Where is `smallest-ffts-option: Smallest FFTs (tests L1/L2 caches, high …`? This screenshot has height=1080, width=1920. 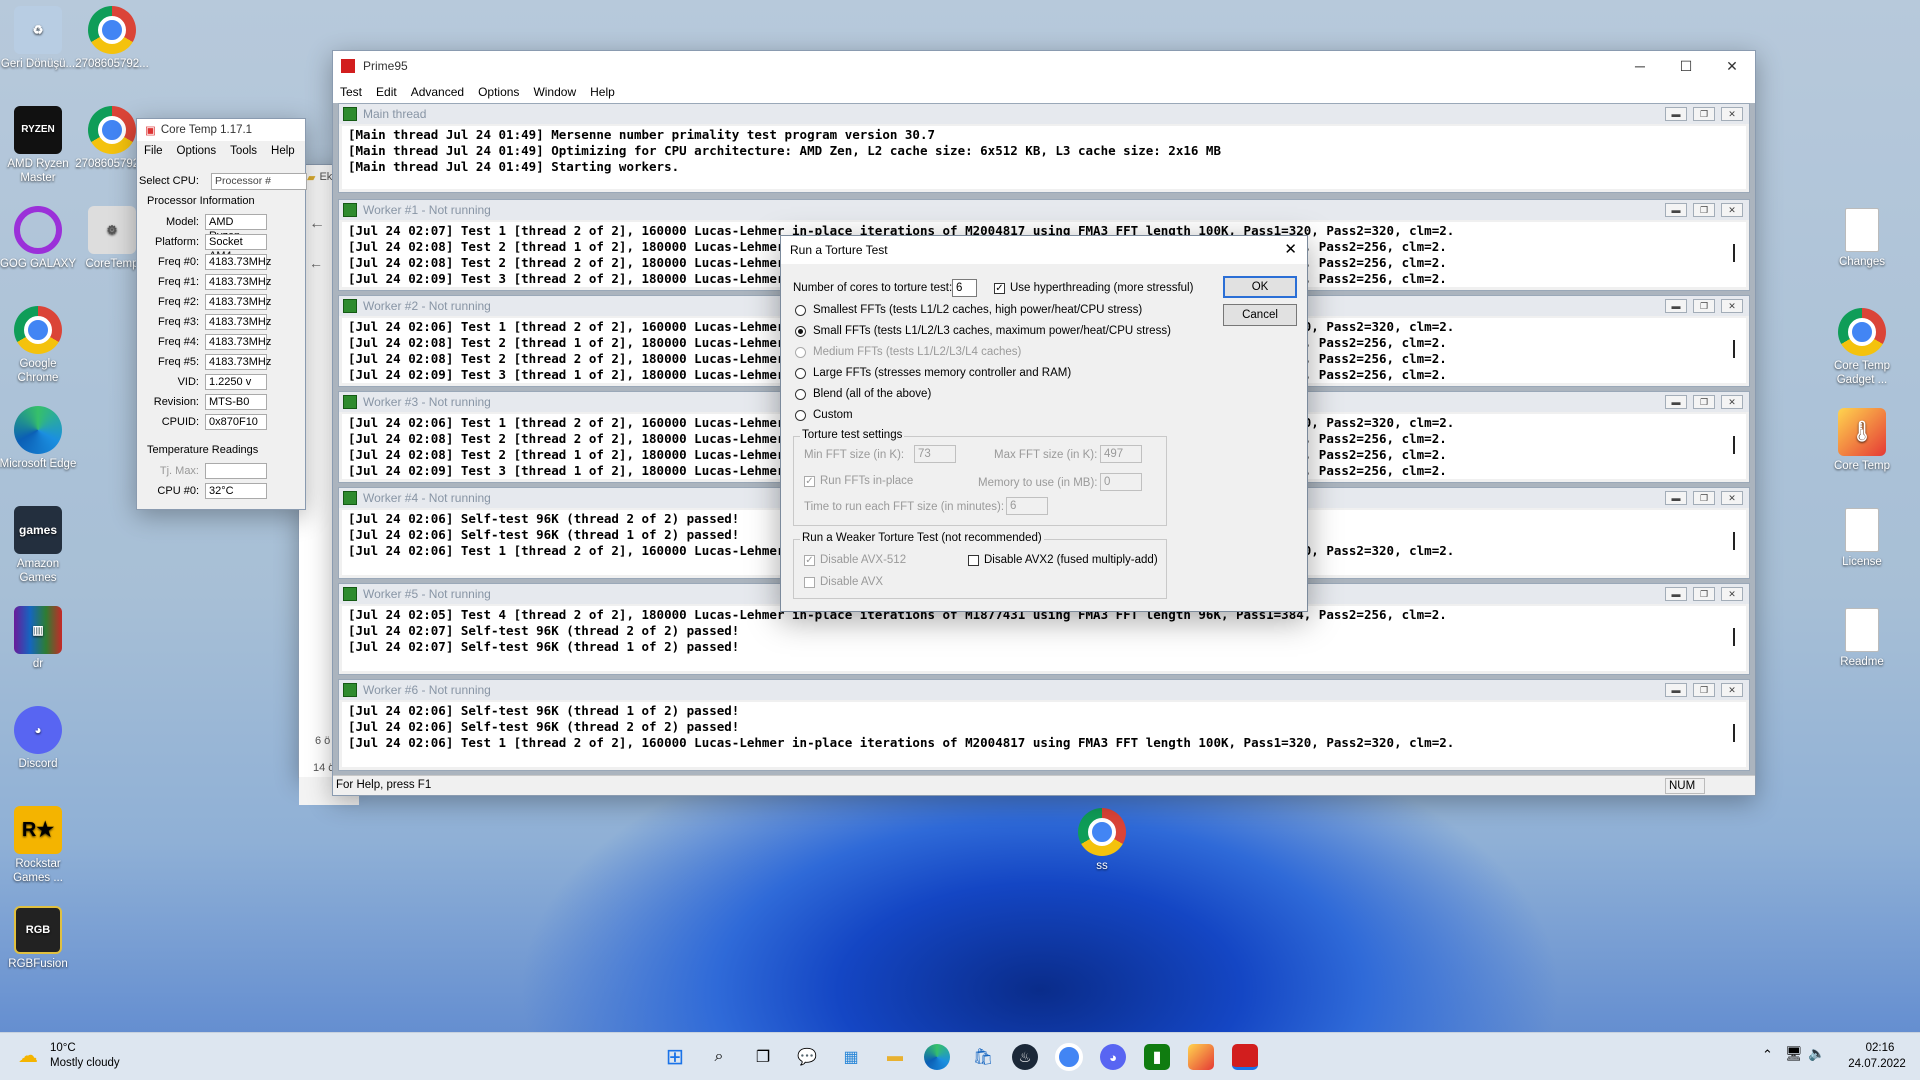
smallest-ffts-option: Smallest FFTs (tests L1/L2 caches, high … is located at coordinates (968, 310).